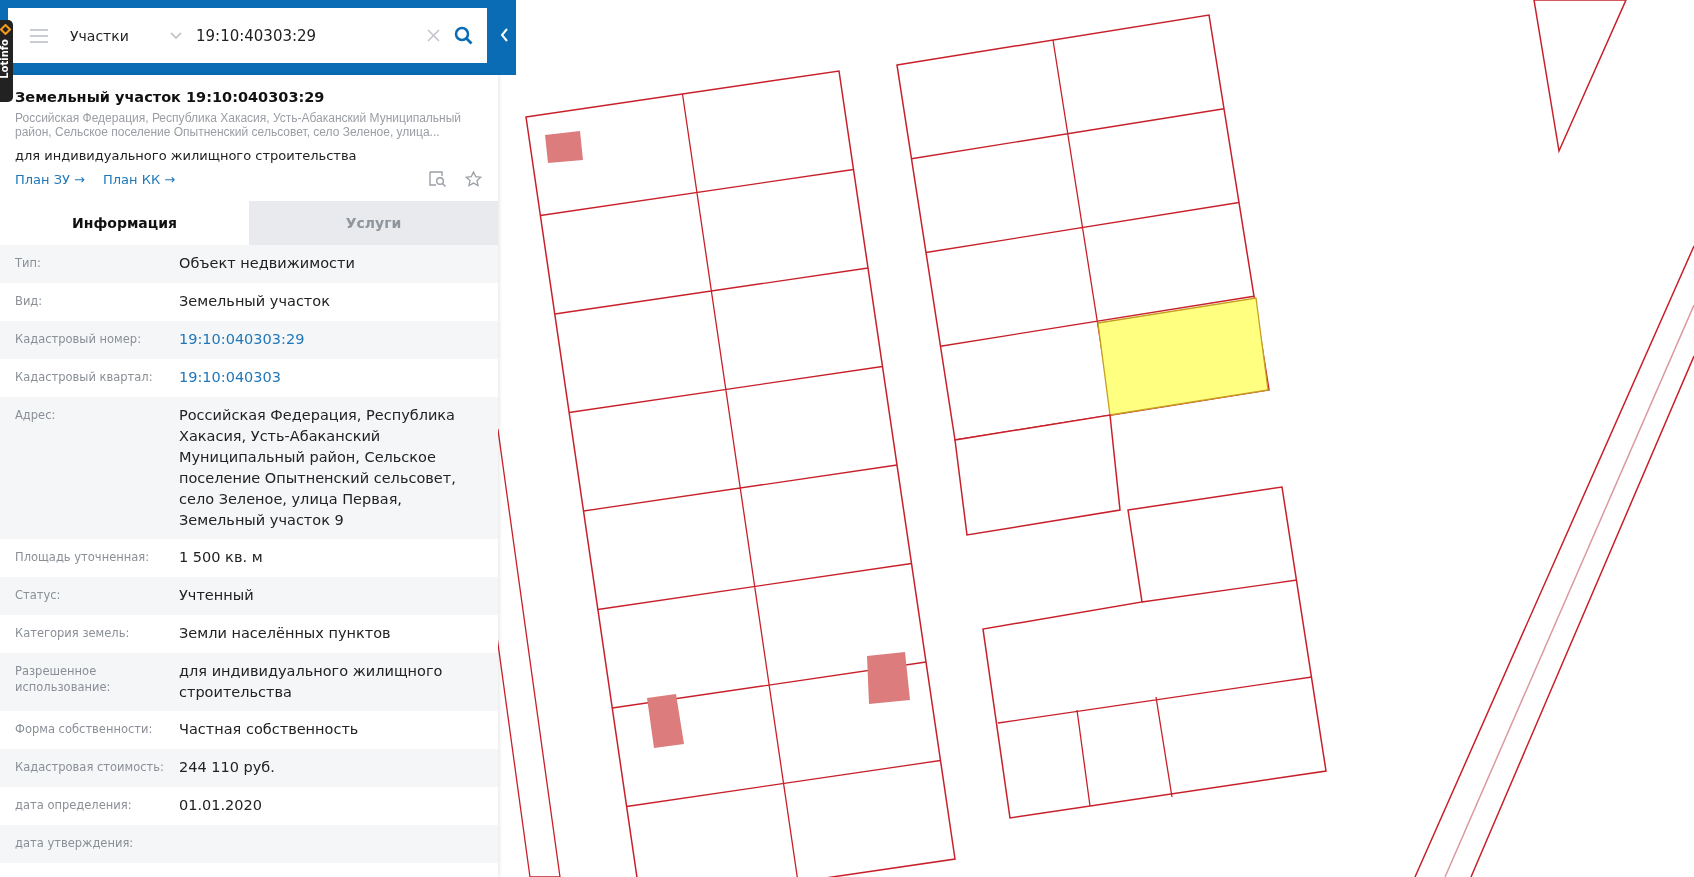 The image size is (1694, 877). I want to click on field-label: Вид:, so click(29, 301).